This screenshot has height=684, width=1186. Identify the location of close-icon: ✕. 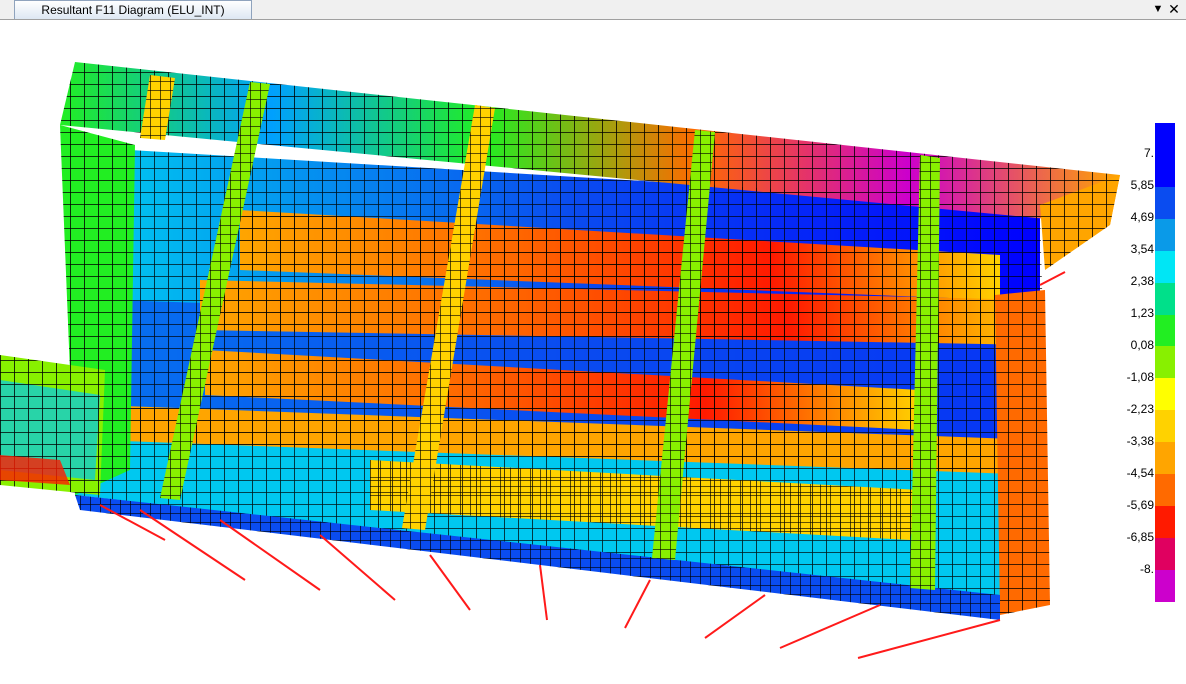
(1174, 9).